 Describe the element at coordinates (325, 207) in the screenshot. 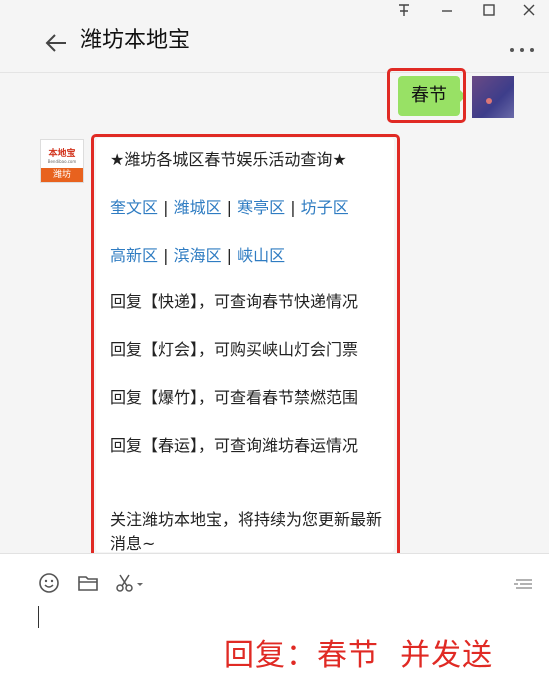

I see `district-link-fangzi: 坊子区` at that location.